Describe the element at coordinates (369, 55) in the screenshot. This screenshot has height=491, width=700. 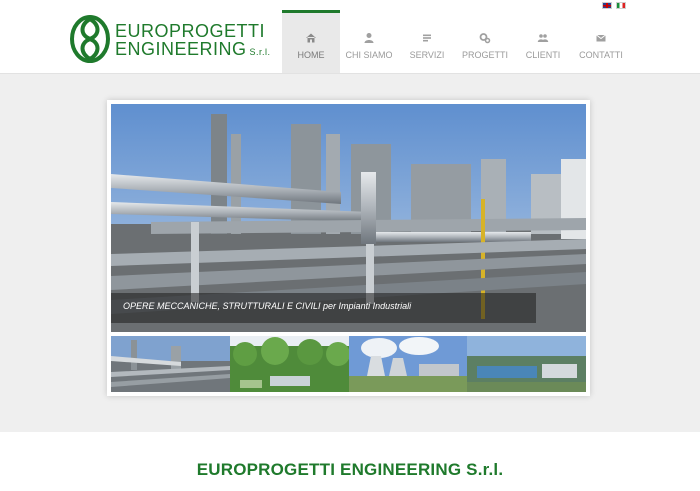
I see `nav-chi-siamo-label: CHI SIAMO` at that location.